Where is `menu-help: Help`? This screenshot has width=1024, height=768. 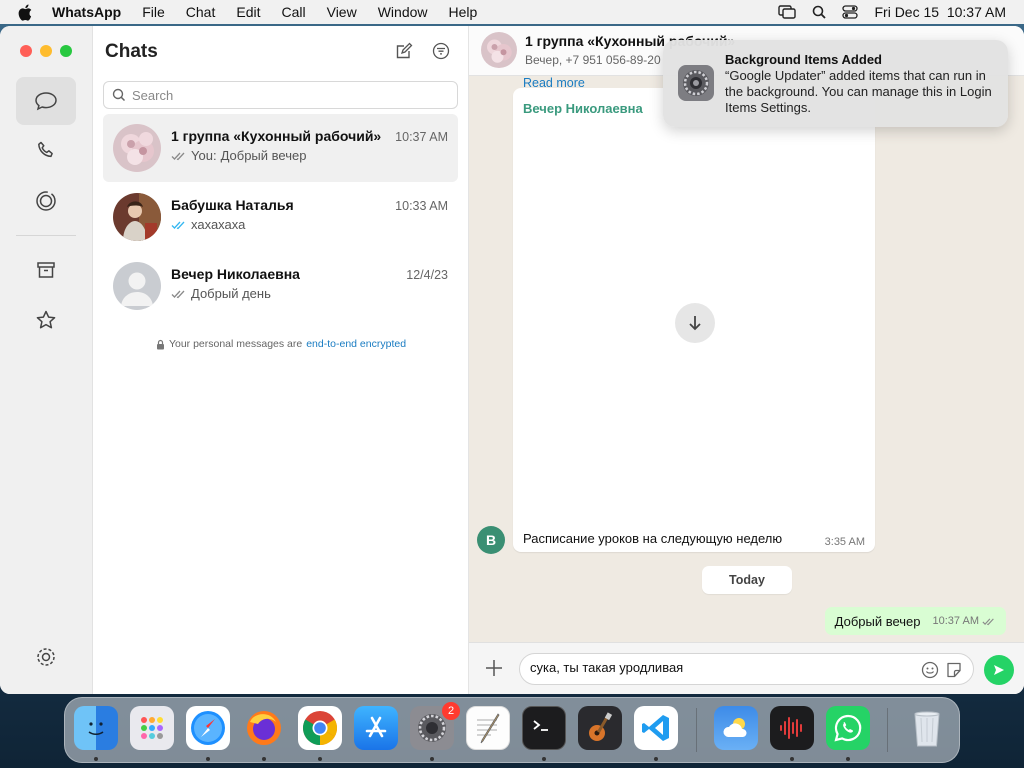 menu-help: Help is located at coordinates (463, 12).